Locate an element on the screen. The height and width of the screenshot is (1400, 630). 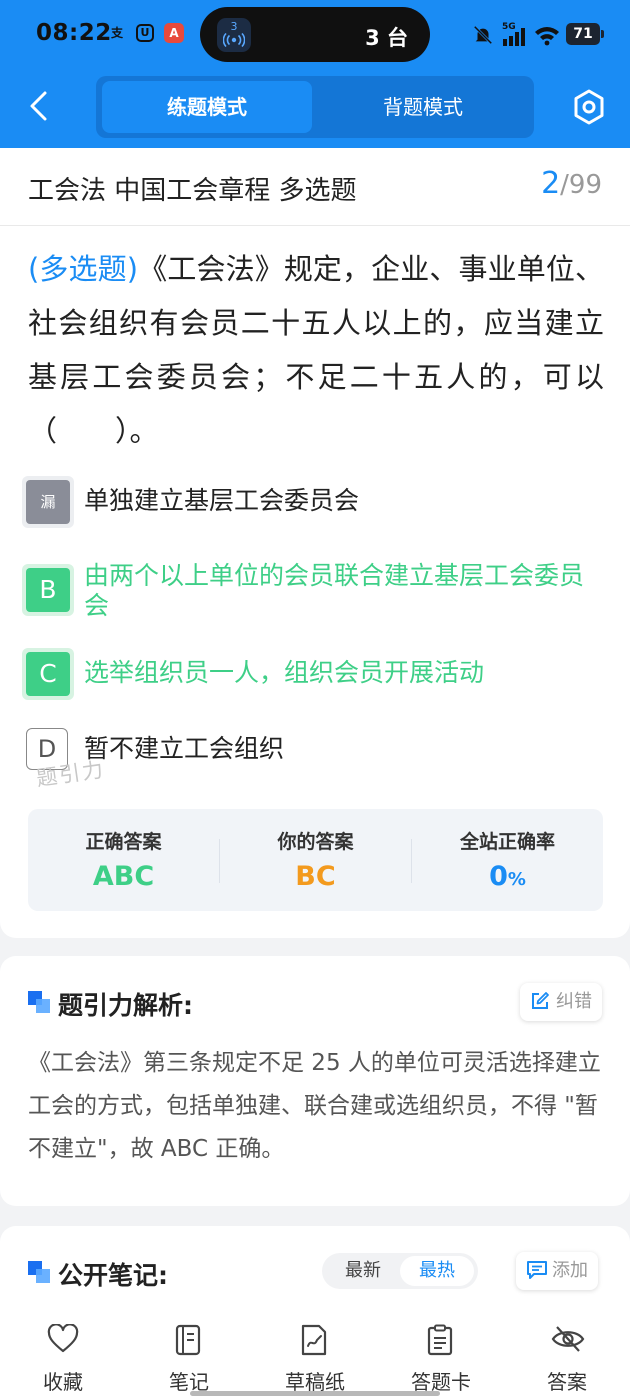
dynamic-island: 3 3 台 is located at coordinates (315, 34).